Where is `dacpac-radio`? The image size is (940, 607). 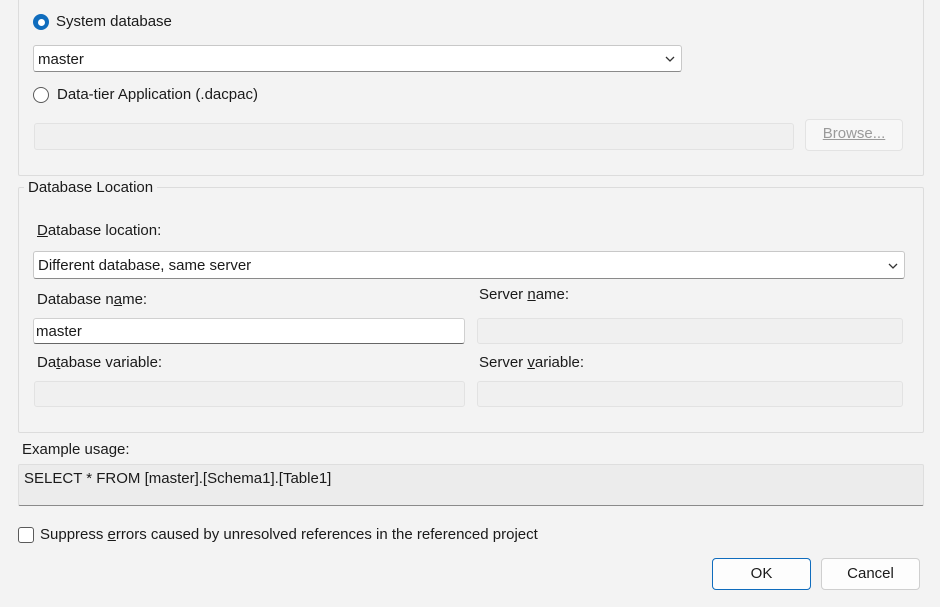
dacpac-radio is located at coordinates (41, 95).